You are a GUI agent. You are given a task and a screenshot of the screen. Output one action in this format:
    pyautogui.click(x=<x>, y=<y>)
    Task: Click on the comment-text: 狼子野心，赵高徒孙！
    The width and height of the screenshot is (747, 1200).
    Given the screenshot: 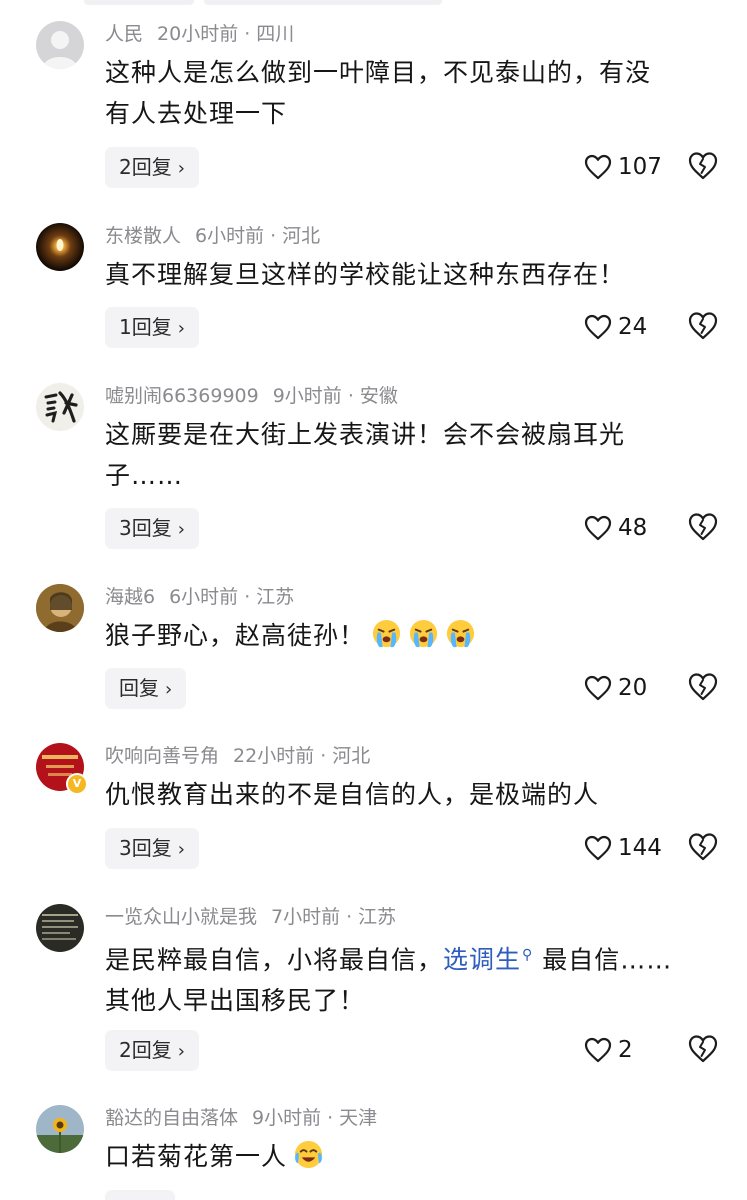 What is the action you would take?
    pyautogui.click(x=405, y=635)
    